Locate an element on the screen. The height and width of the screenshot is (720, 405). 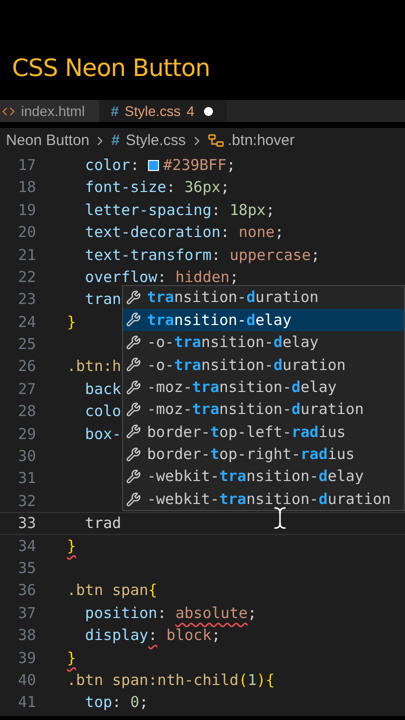
suggestion-item: -webkit-transition-delay is located at coordinates (263, 477).